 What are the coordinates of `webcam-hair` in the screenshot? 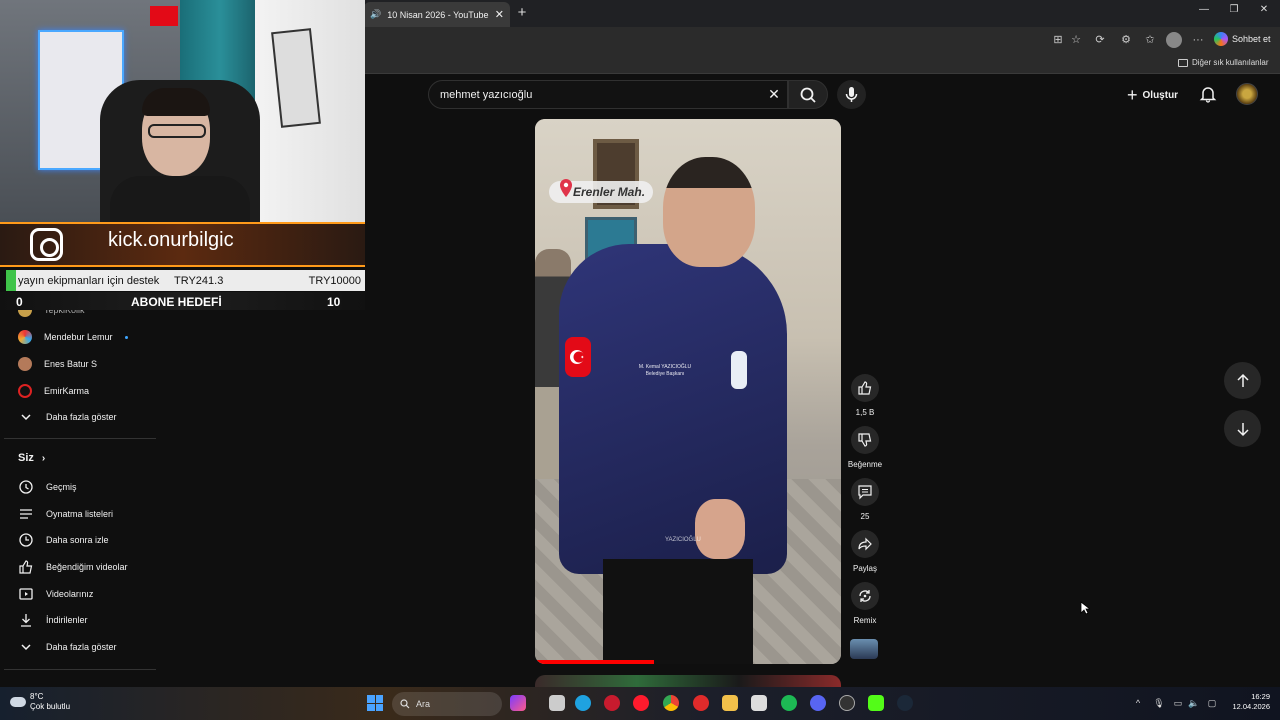 It's located at (176, 102).